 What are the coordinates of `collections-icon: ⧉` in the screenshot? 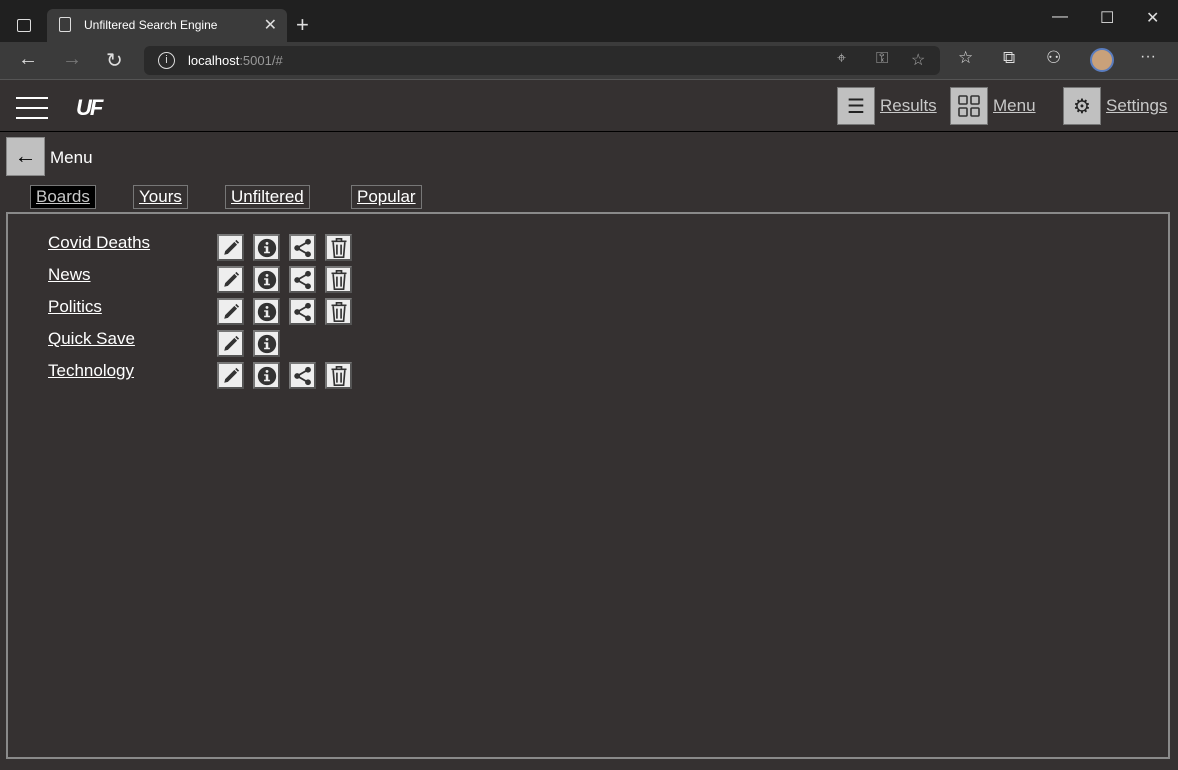 It's located at (1009, 58).